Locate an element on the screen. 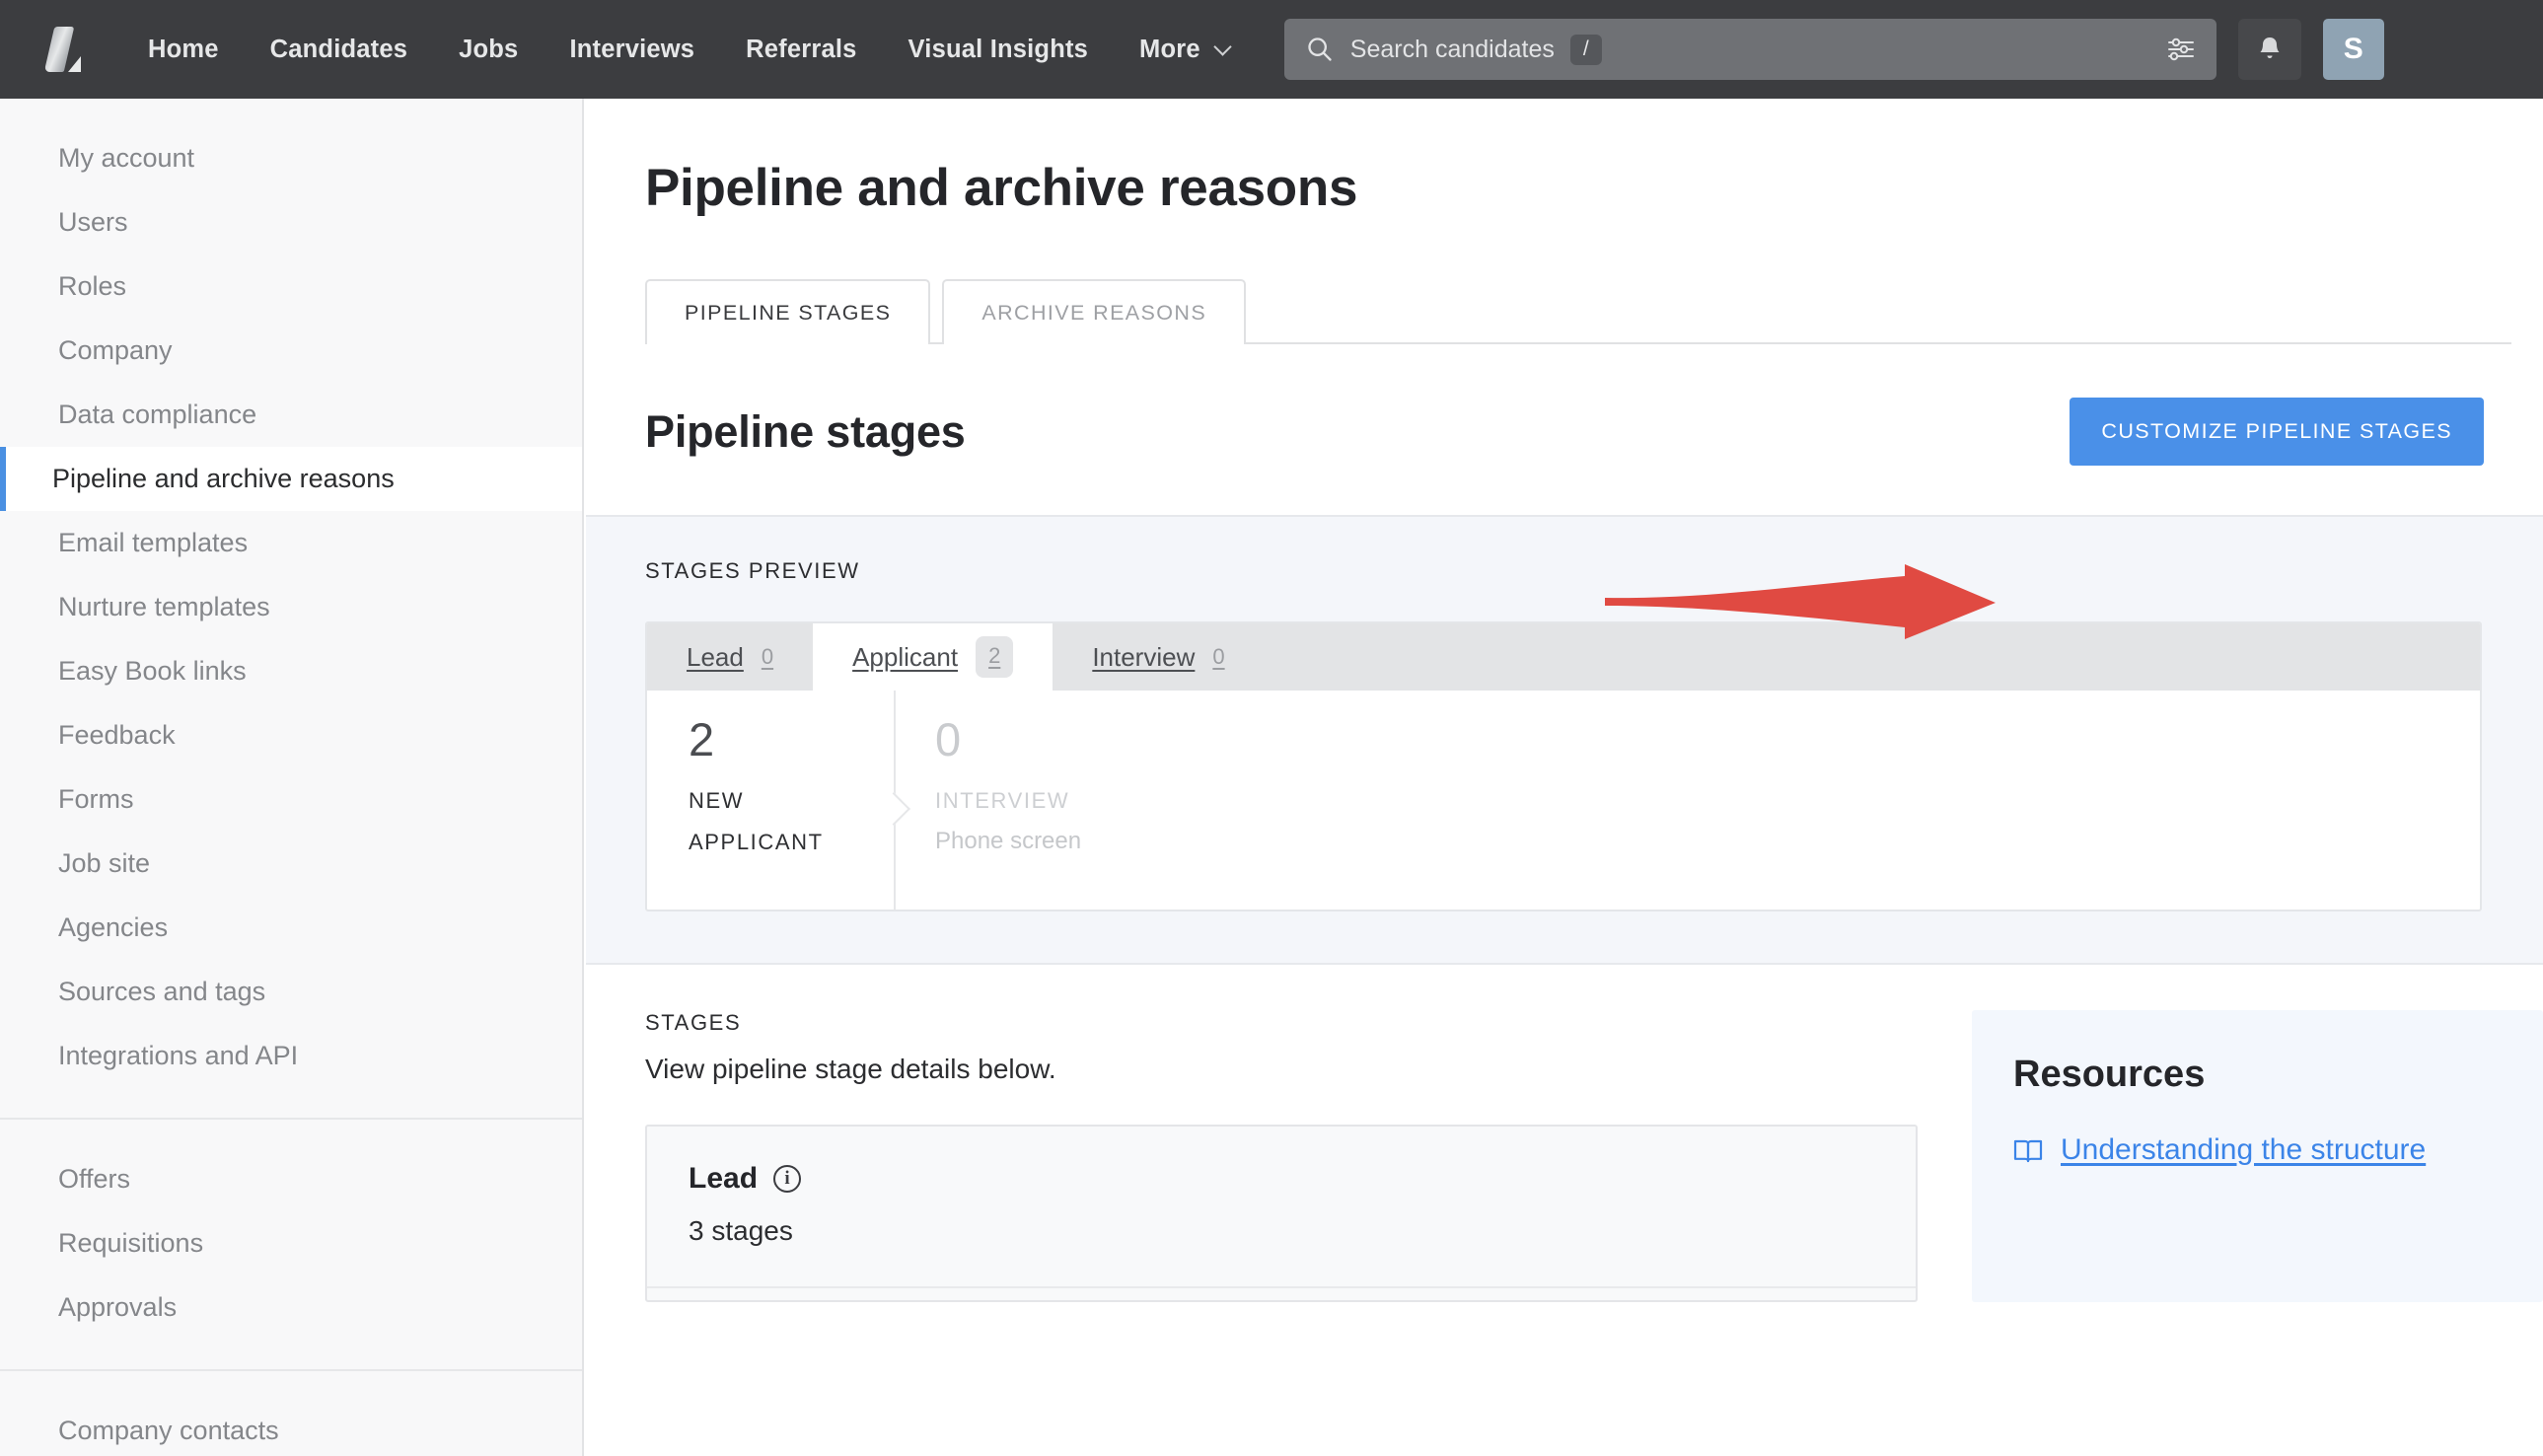  stage-card-lead-title-row: Lead i is located at coordinates (1281, 1179).